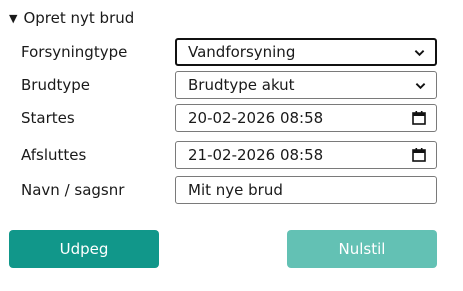 The height and width of the screenshot is (291, 463). What do you see at coordinates (79, 18) in the screenshot?
I see `section-title: Opret nyt brud` at bounding box center [79, 18].